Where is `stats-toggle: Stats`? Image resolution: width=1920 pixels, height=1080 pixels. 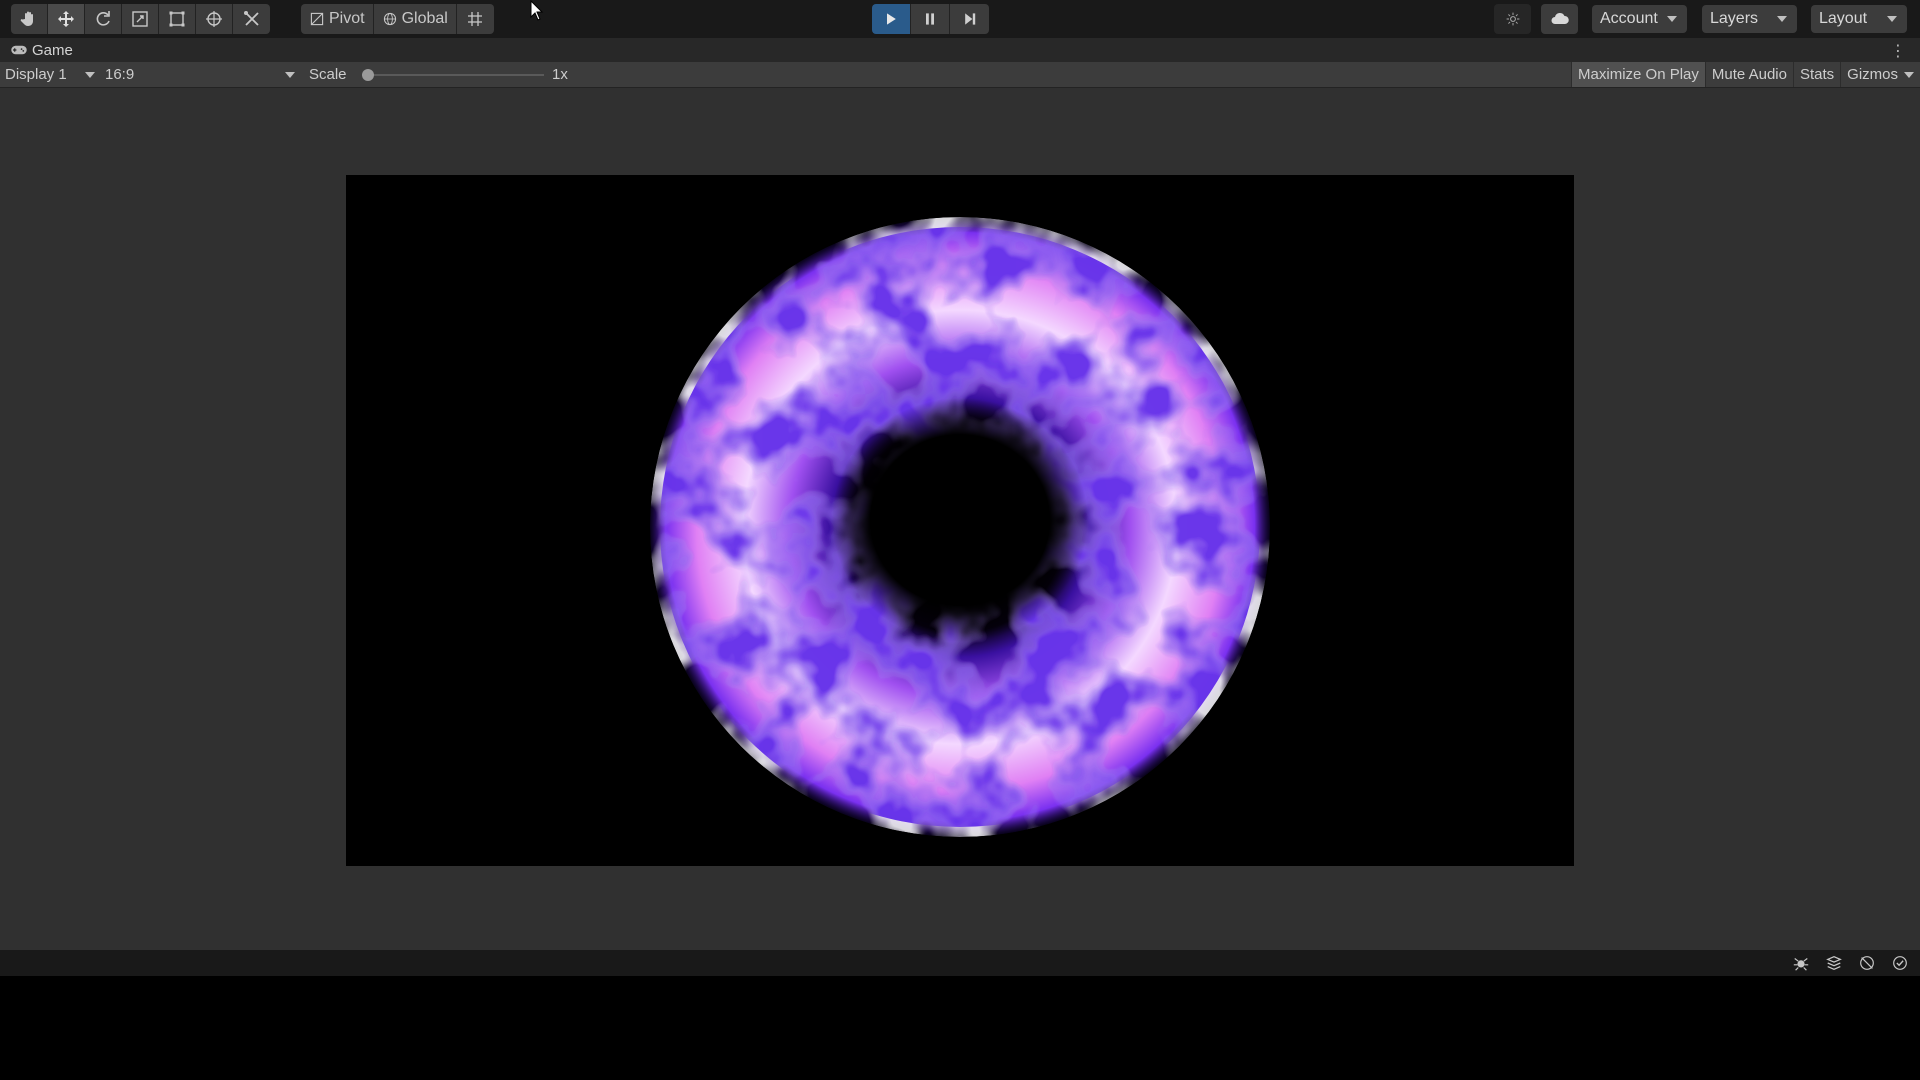 stats-toggle: Stats is located at coordinates (1816, 74).